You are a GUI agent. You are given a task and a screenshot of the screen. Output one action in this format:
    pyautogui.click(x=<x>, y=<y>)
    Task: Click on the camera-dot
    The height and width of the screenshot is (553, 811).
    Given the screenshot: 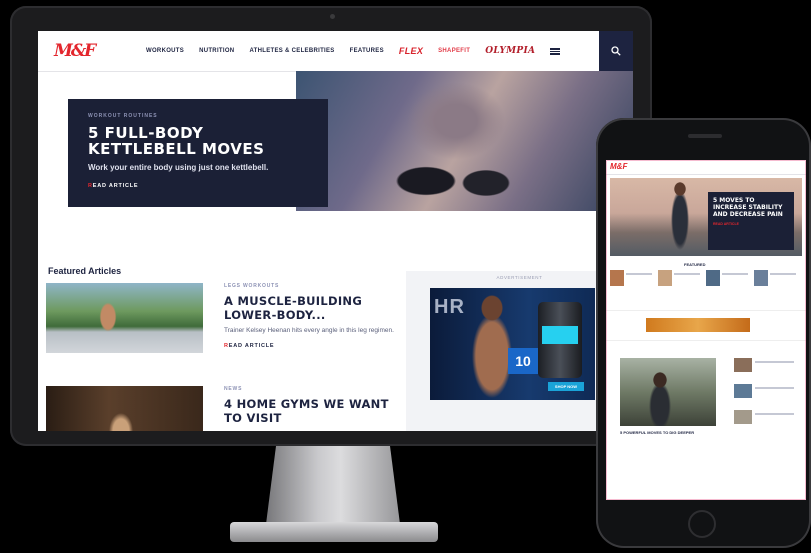 What is the action you would take?
    pyautogui.click(x=332, y=16)
    